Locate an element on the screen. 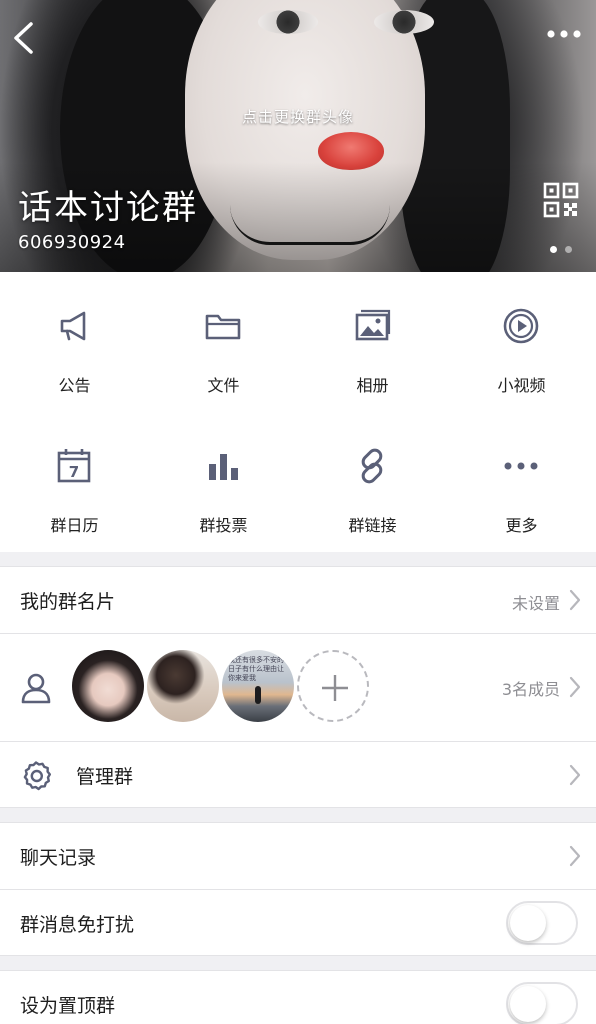 The width and height of the screenshot is (596, 1024). manage-group-title: 管理群 is located at coordinates (105, 777).